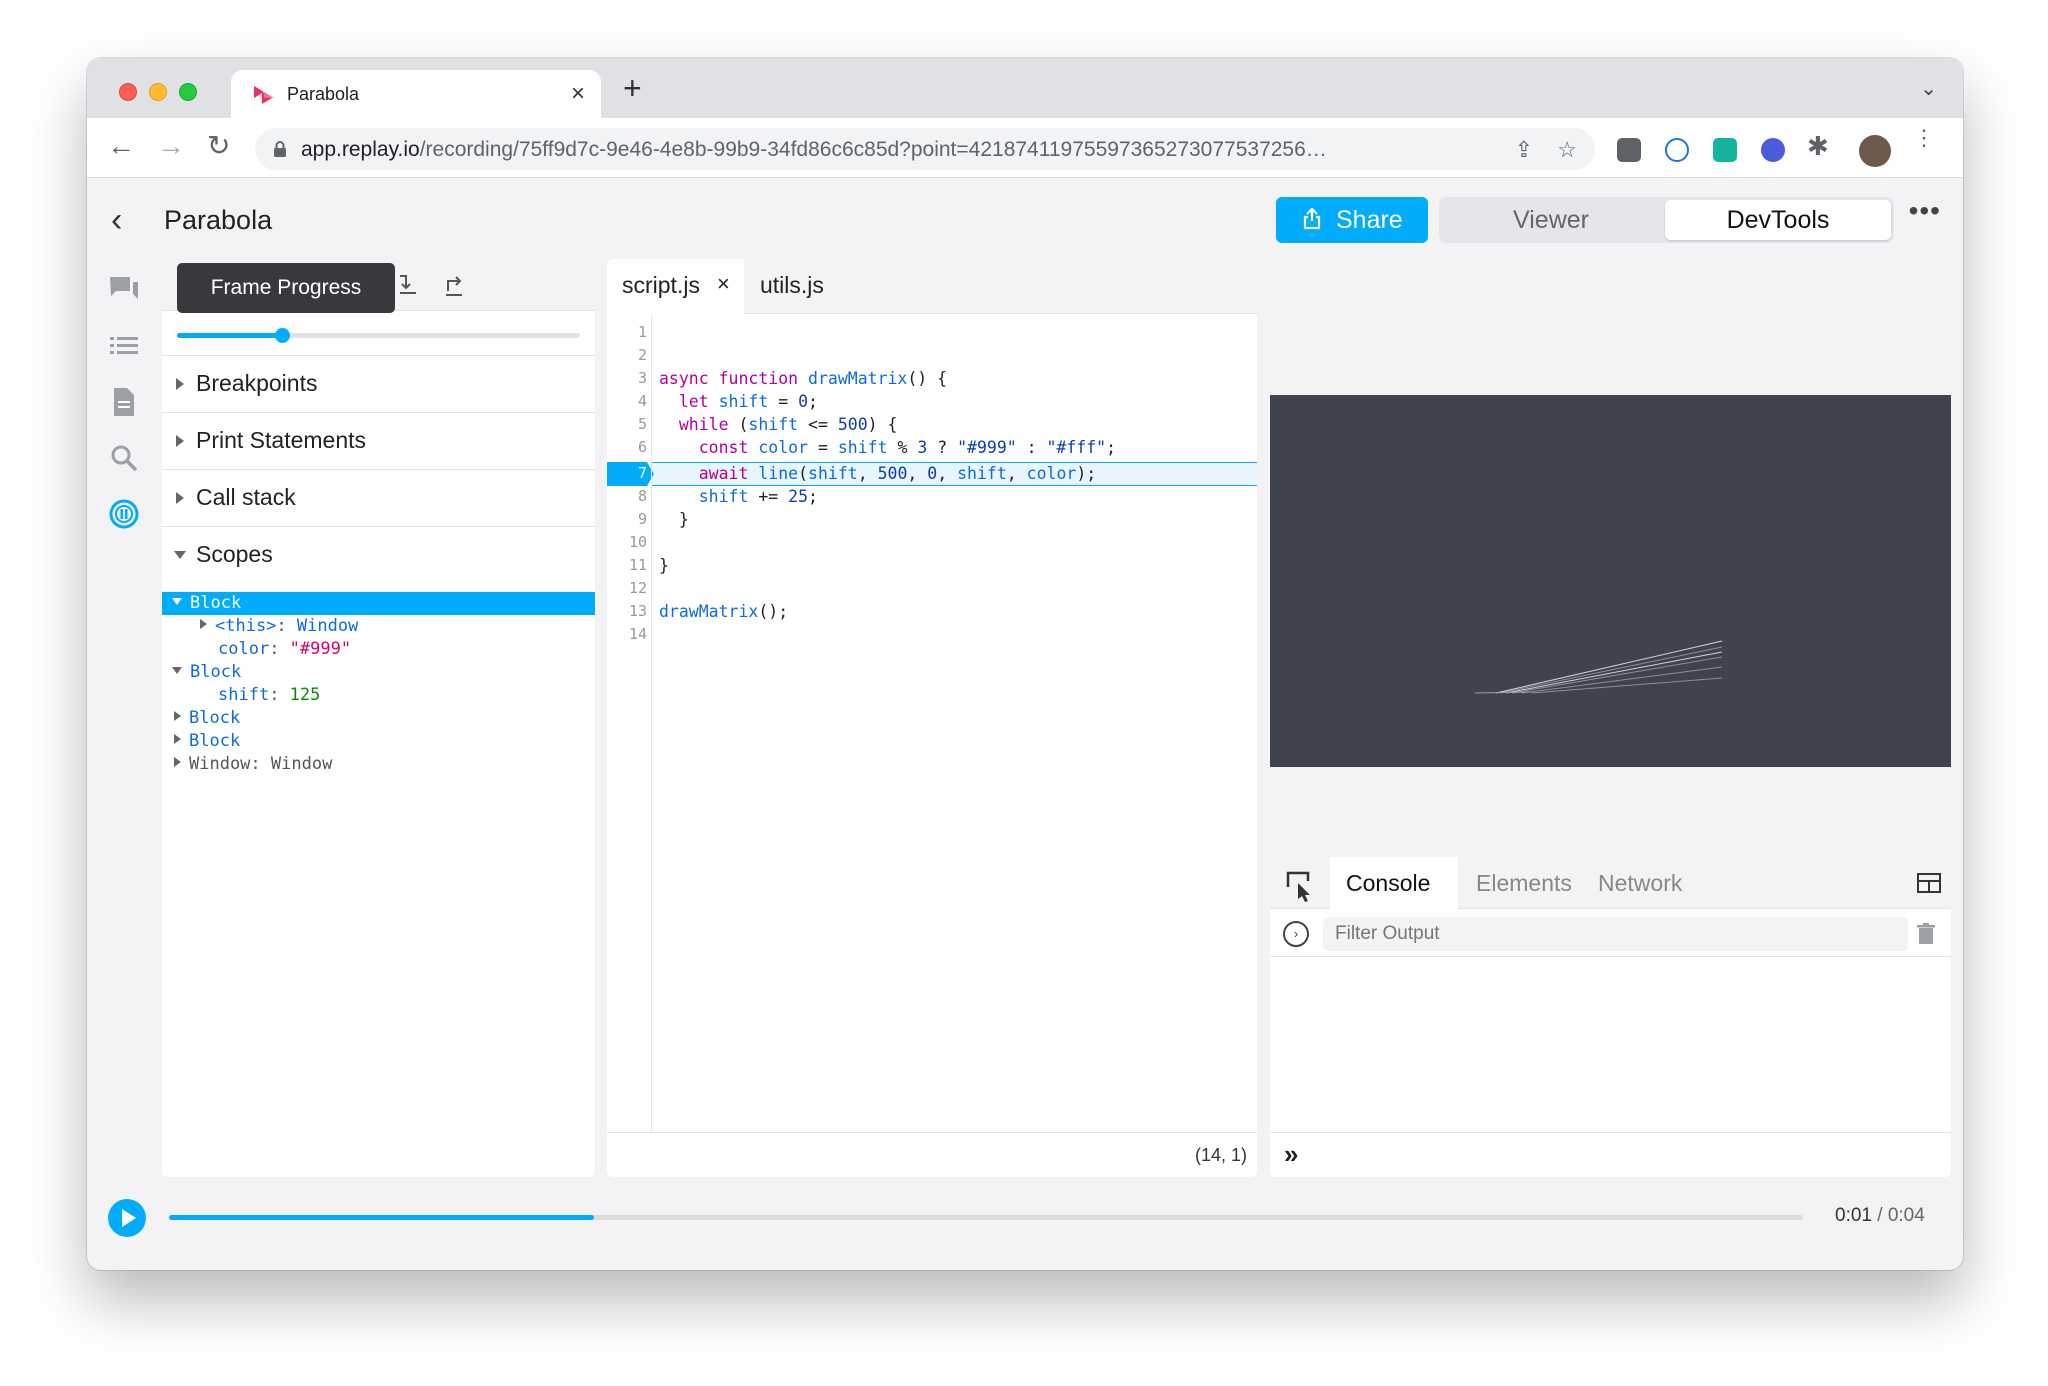 The image size is (2048, 1386). What do you see at coordinates (378, 497) in the screenshot?
I see `call-stack-section: Call stack` at bounding box center [378, 497].